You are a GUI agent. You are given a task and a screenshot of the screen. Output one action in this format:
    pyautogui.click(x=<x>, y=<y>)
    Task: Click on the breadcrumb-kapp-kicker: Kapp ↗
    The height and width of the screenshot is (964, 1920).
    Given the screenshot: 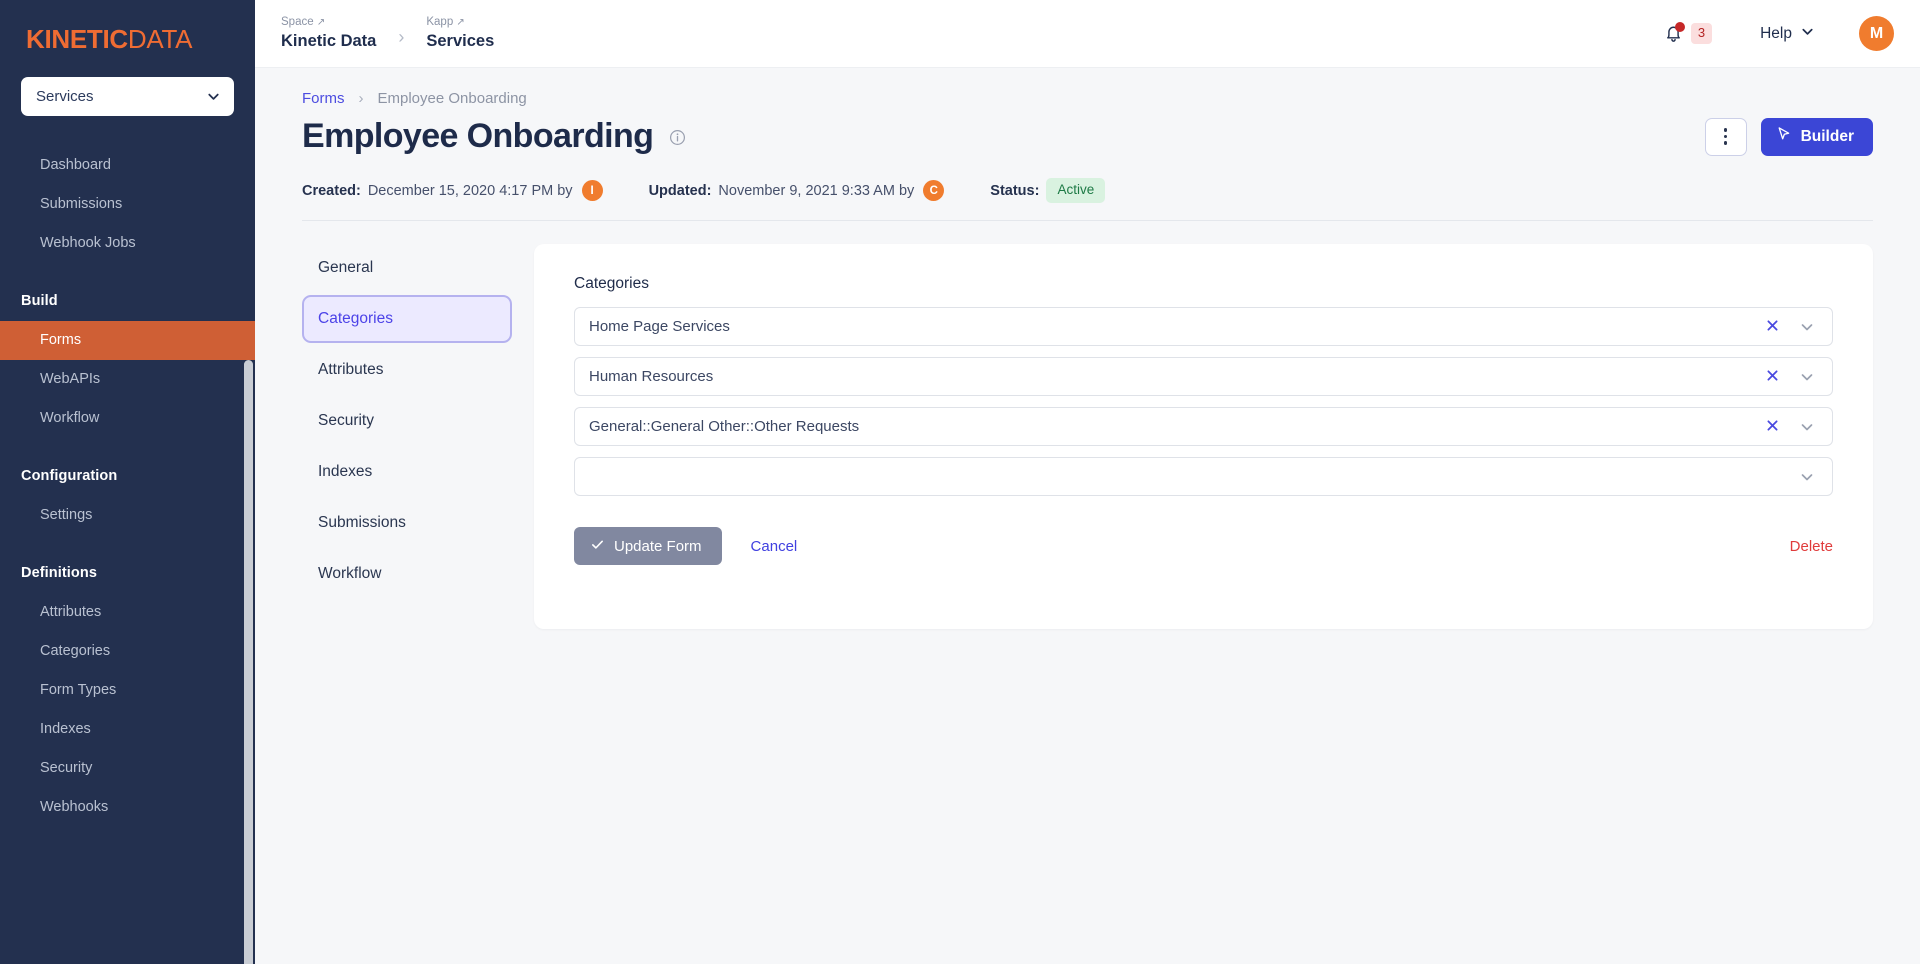 What is the action you would take?
    pyautogui.click(x=445, y=22)
    